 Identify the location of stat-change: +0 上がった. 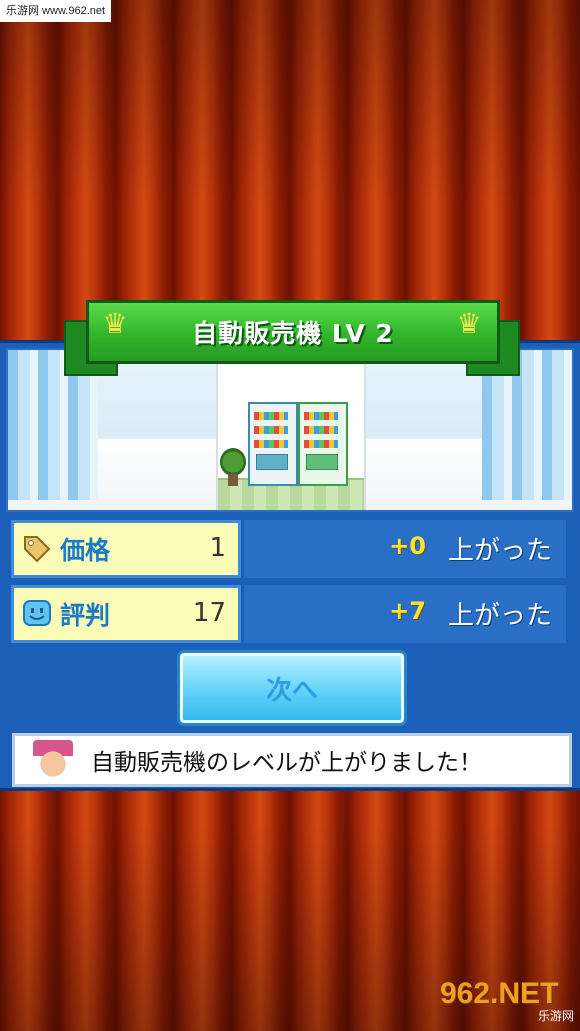
(405, 549).